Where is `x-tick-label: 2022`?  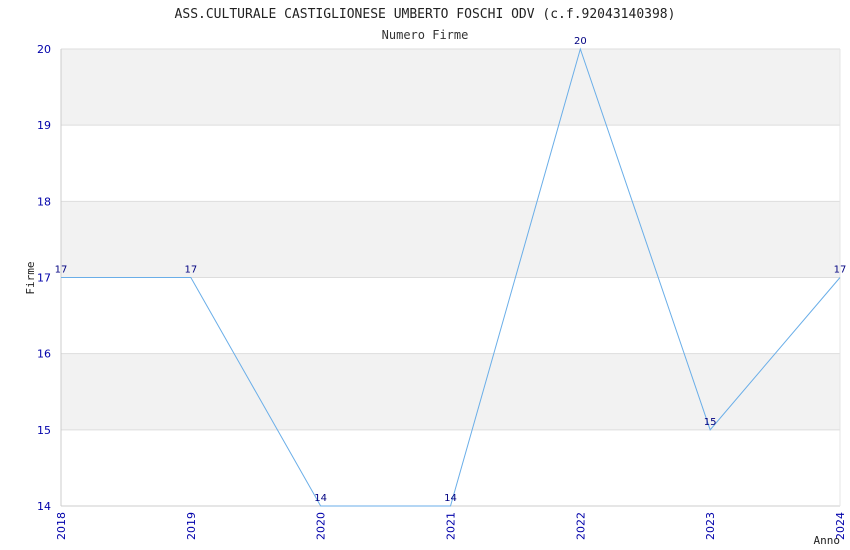
x-tick-label: 2022 is located at coordinates (580, 526).